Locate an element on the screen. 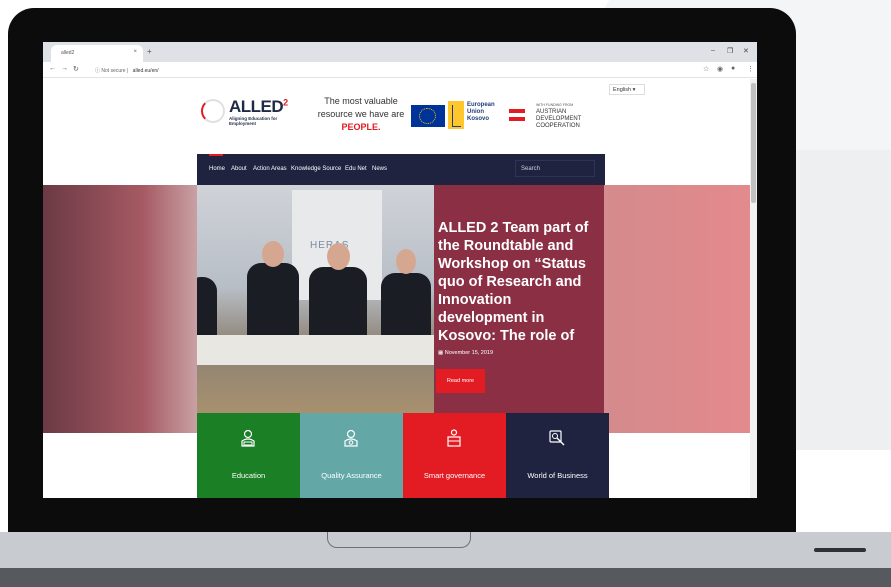 This screenshot has width=891, height=587. governance-icon is located at coordinates (454, 438).